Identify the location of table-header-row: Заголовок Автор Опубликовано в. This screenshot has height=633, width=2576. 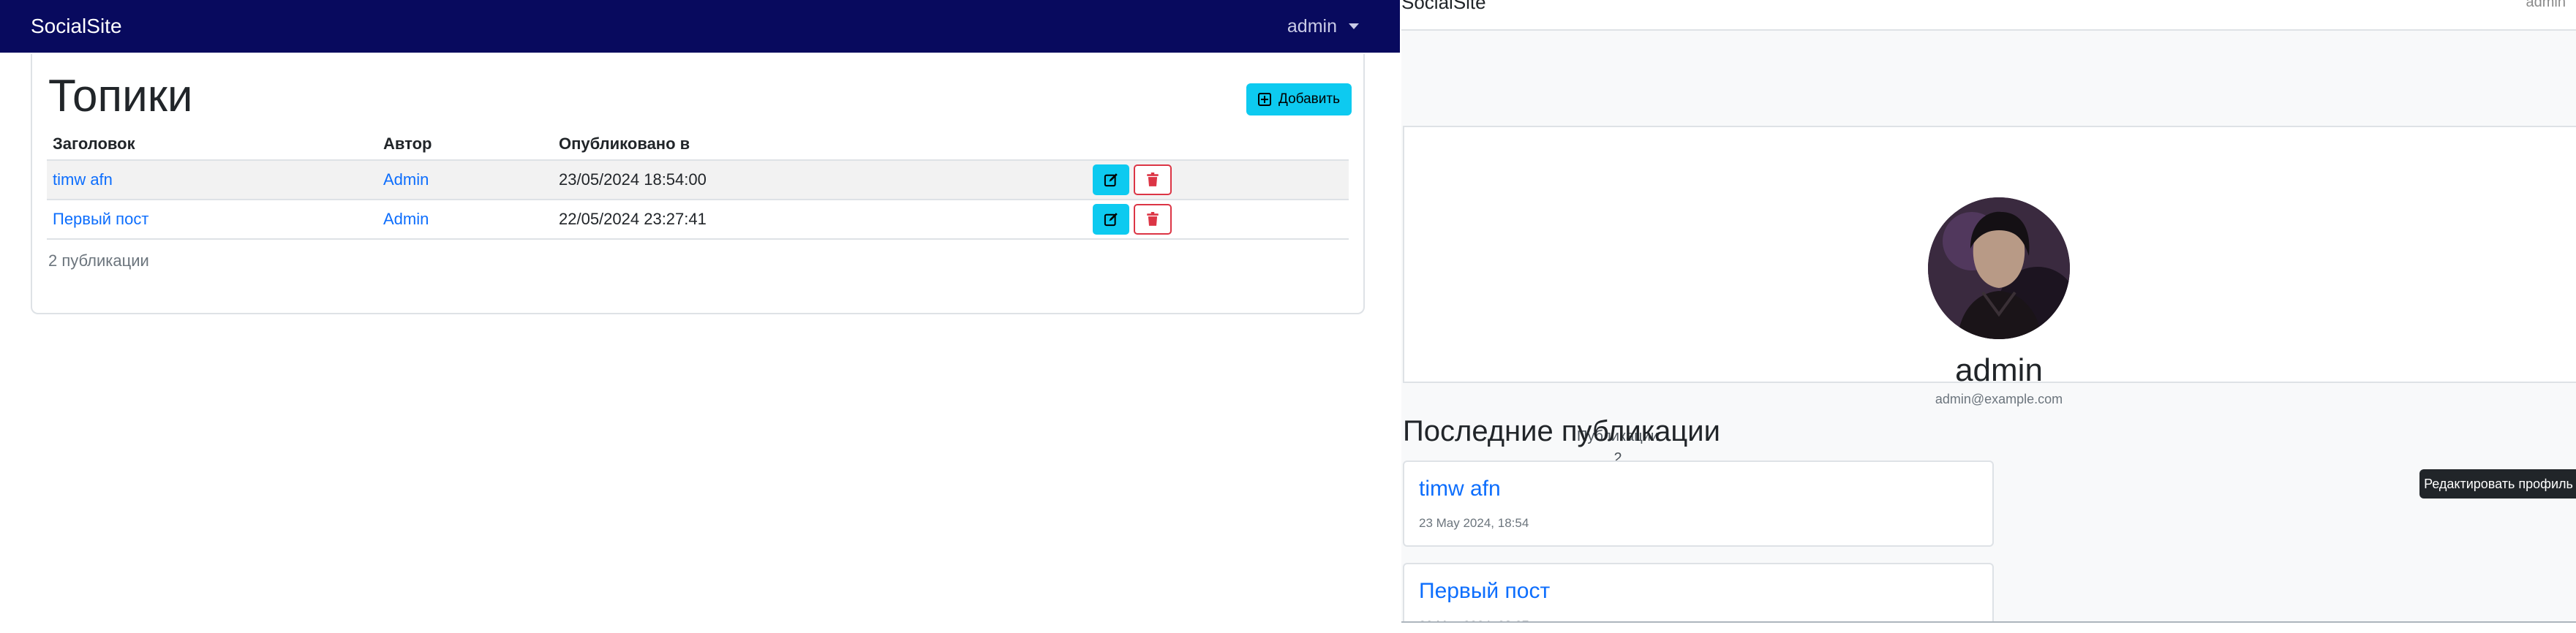
(698, 144).